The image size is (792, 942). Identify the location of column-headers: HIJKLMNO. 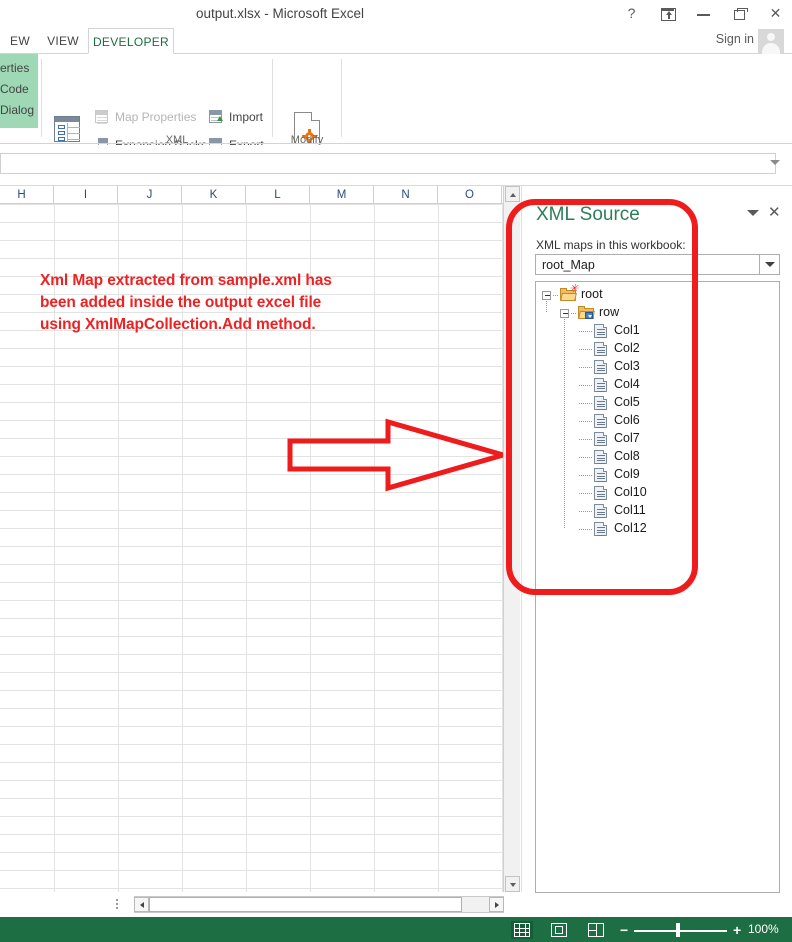
(252, 195).